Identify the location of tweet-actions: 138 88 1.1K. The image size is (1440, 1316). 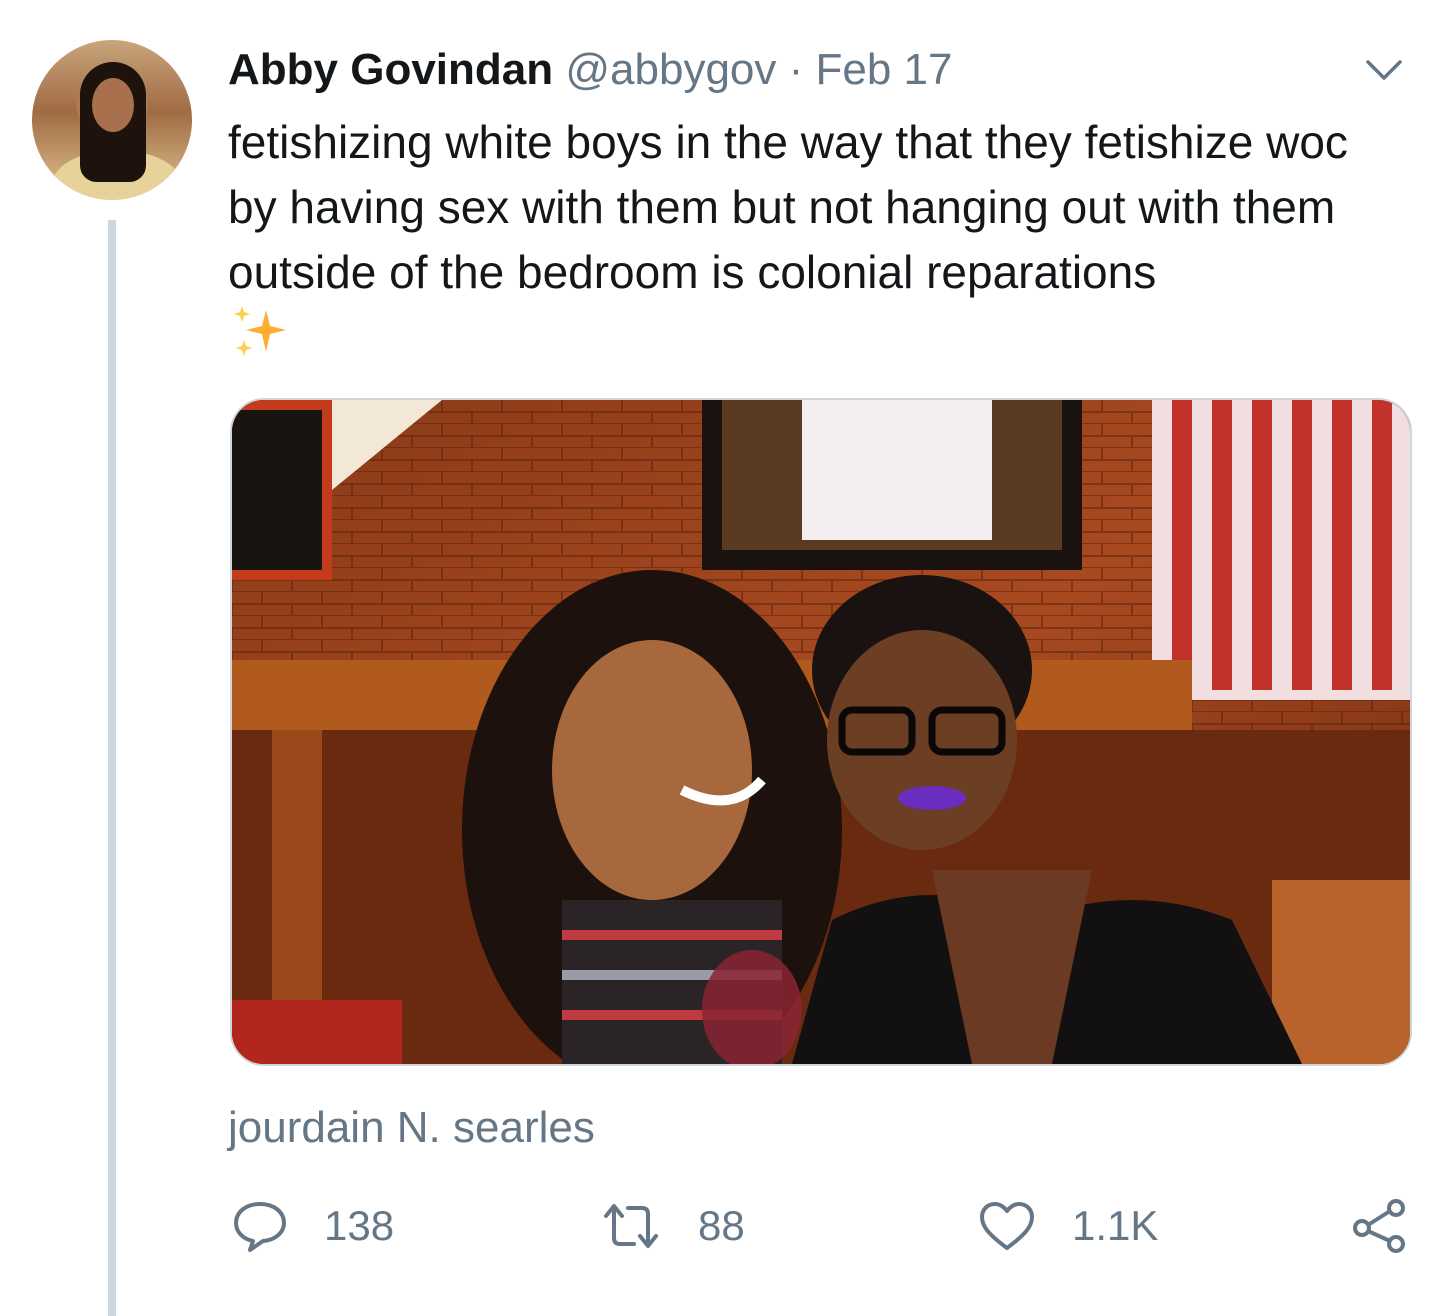
(720, 1226).